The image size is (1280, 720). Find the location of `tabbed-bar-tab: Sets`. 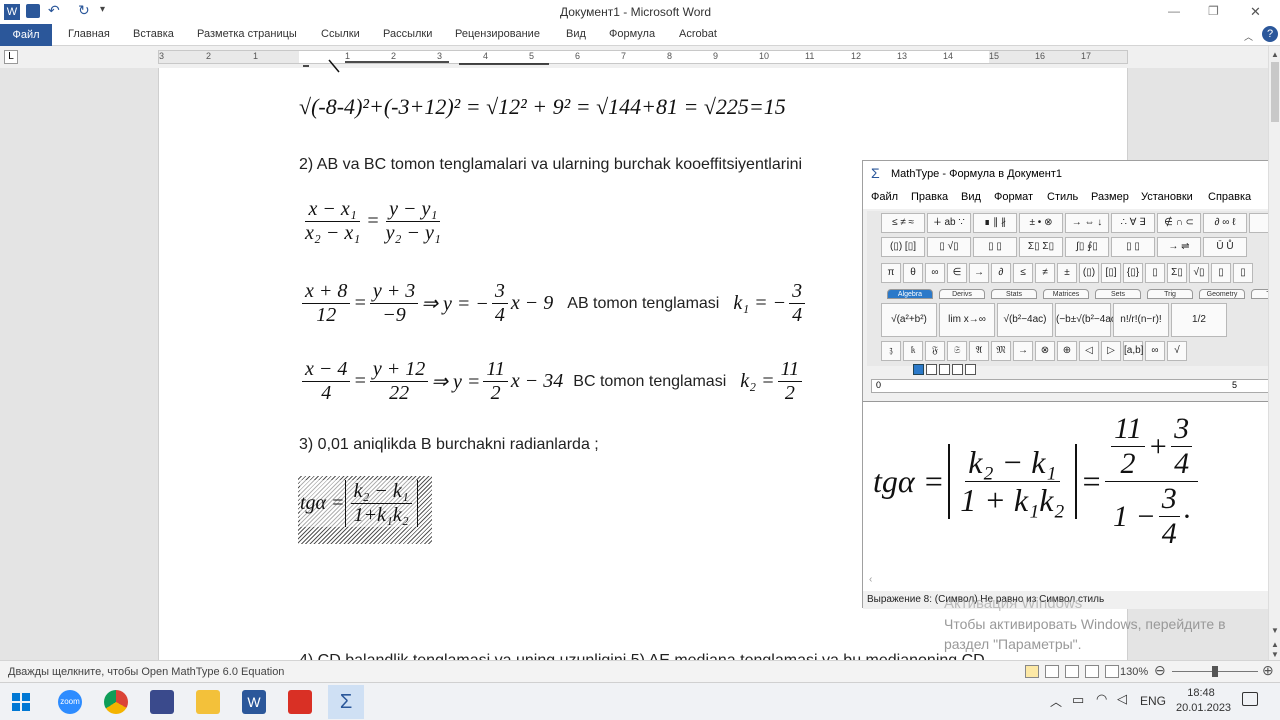

tabbed-bar-tab: Sets is located at coordinates (1118, 294).